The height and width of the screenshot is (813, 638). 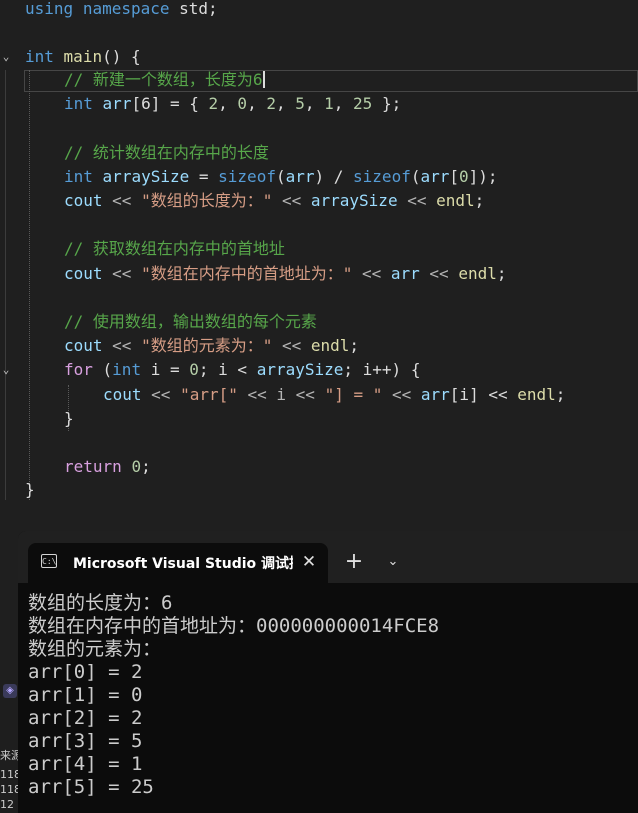 I want to click on background-panel: ◈ 来源 118 118 12, so click(x=10, y=746).